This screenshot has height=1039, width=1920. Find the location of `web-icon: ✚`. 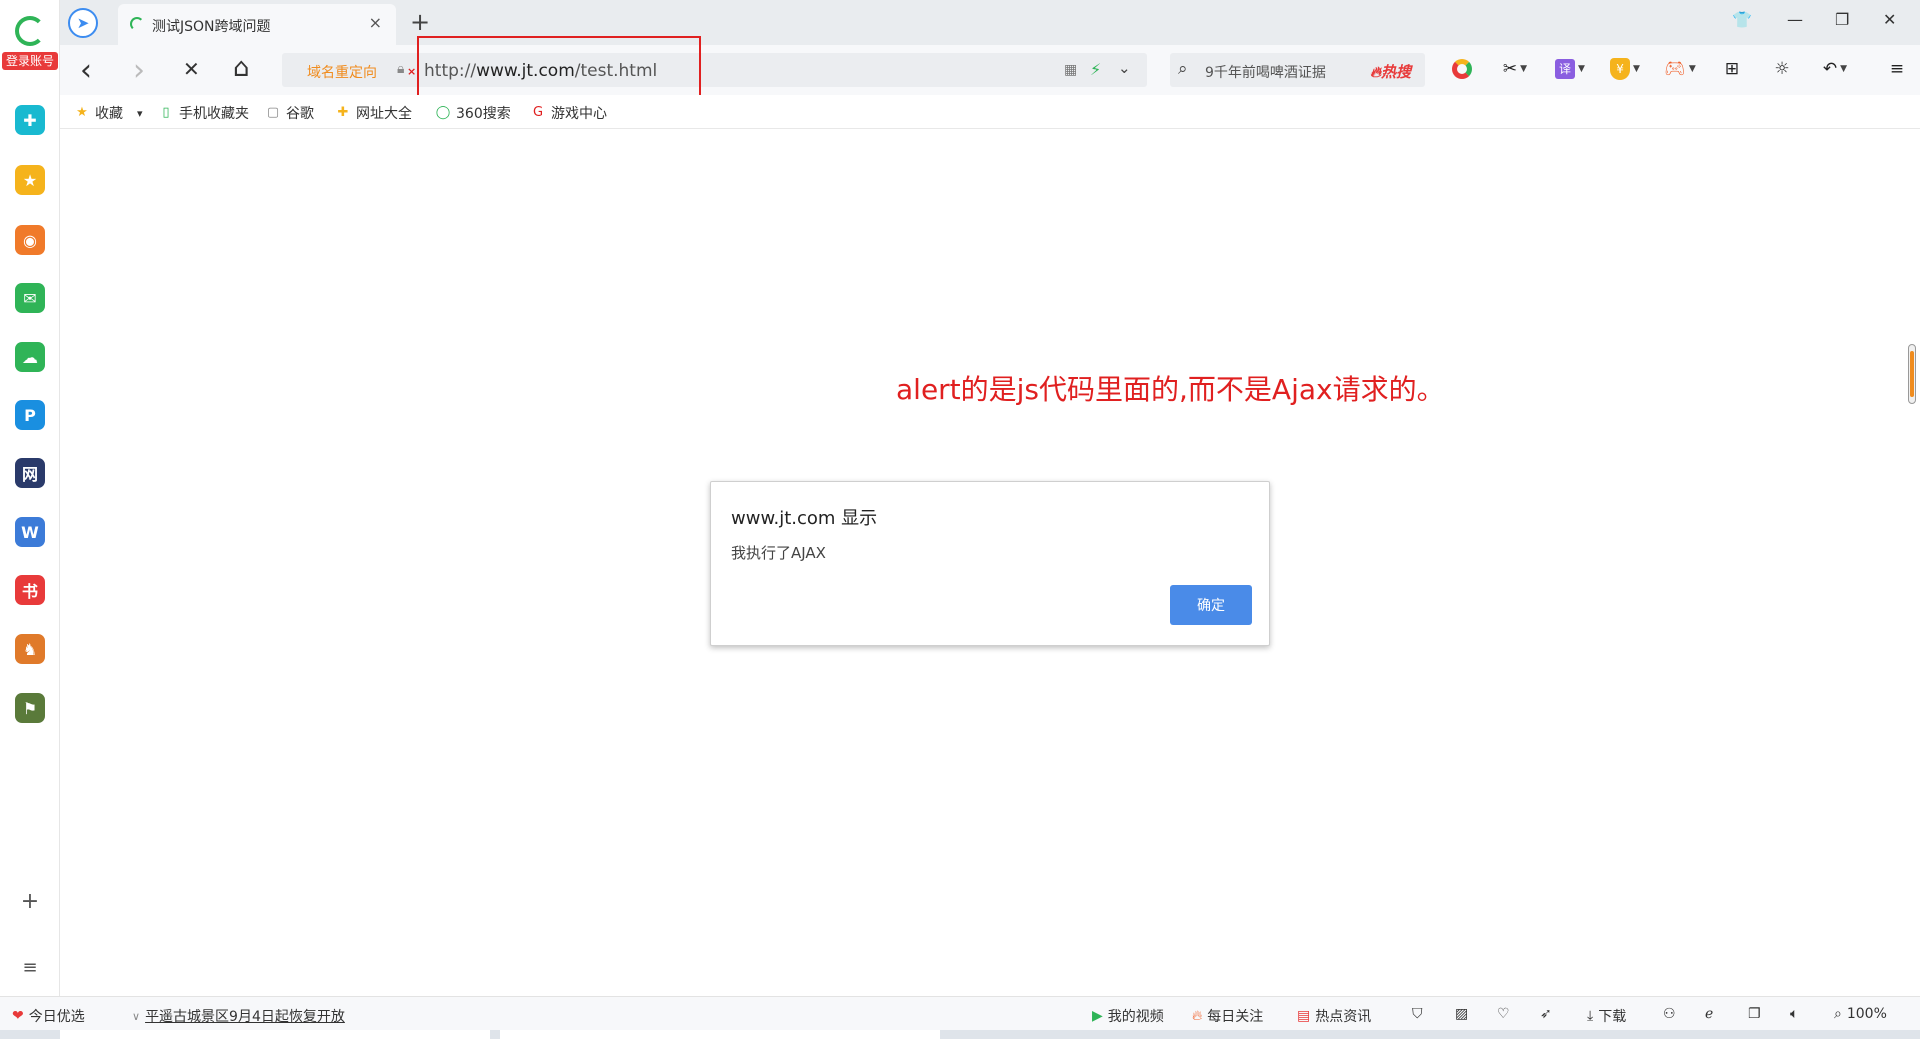

web-icon: ✚ is located at coordinates (343, 112).